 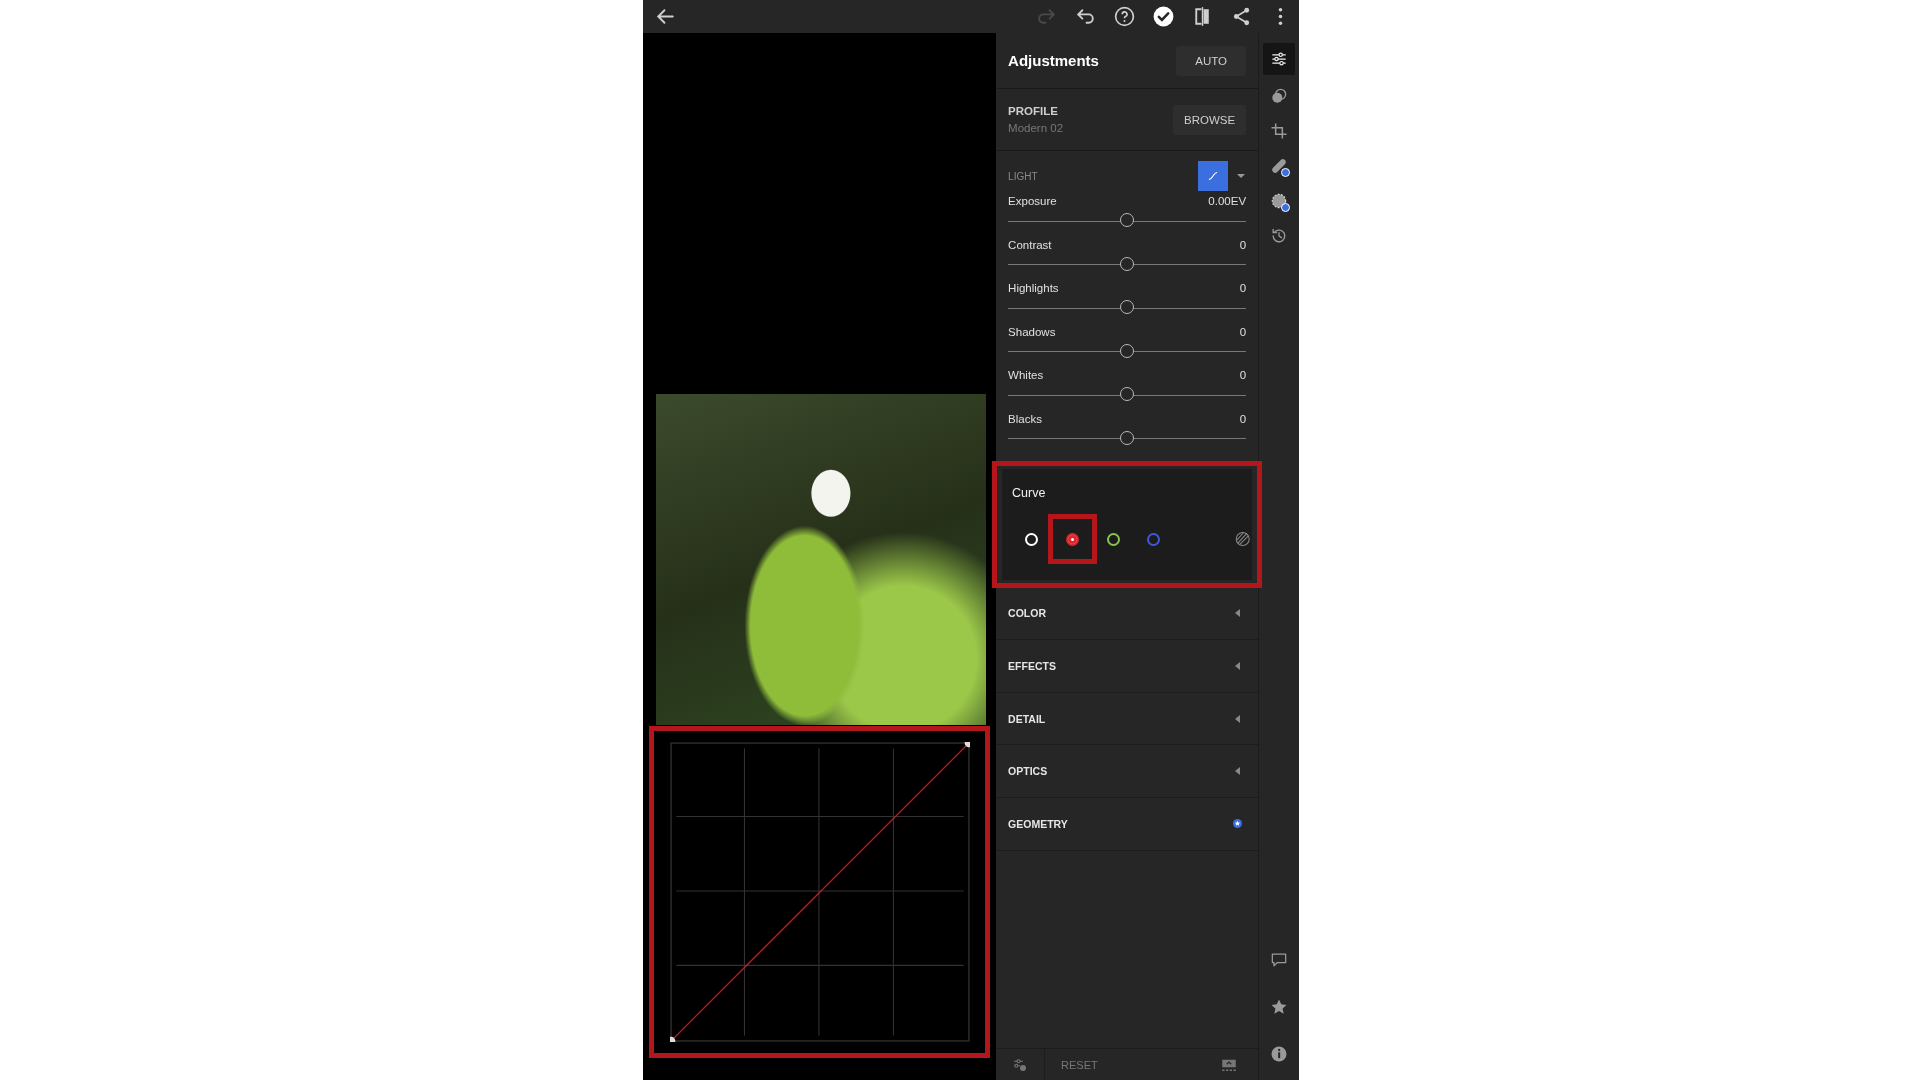 I want to click on profile-label: PROFILE, so click(x=1033, y=111).